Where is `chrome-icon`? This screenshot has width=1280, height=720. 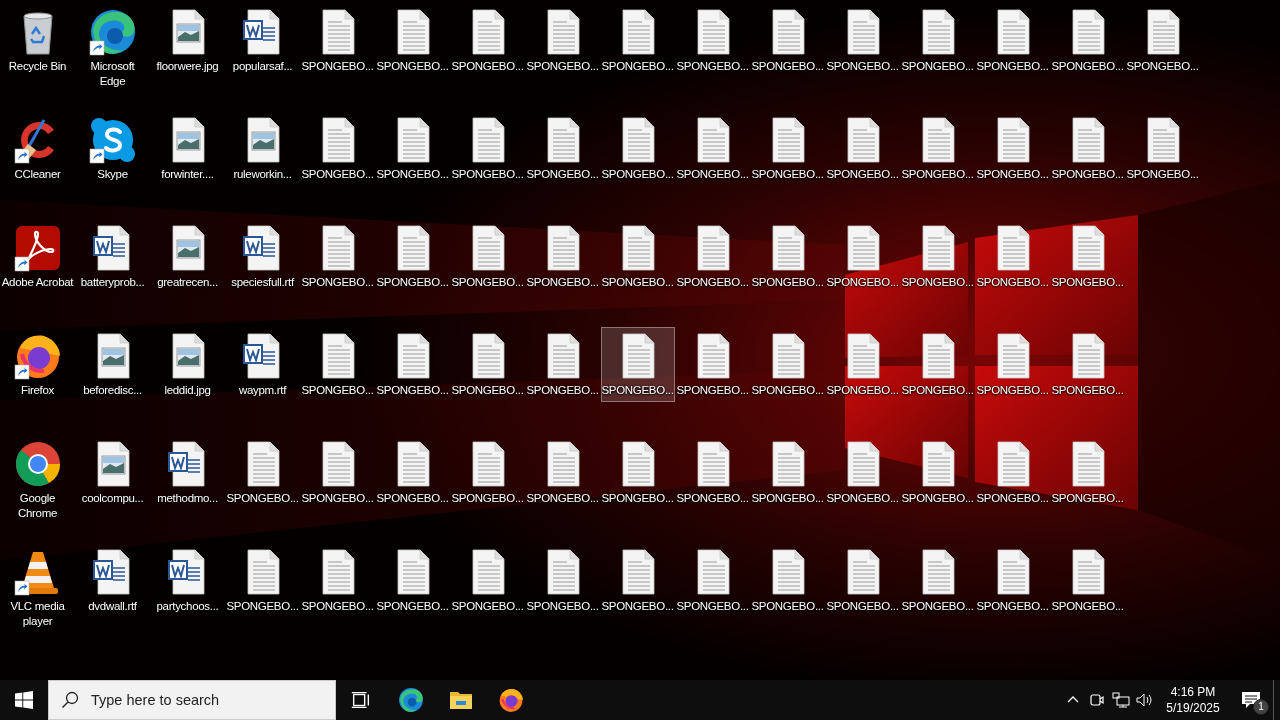
chrome-icon is located at coordinates (37, 464).